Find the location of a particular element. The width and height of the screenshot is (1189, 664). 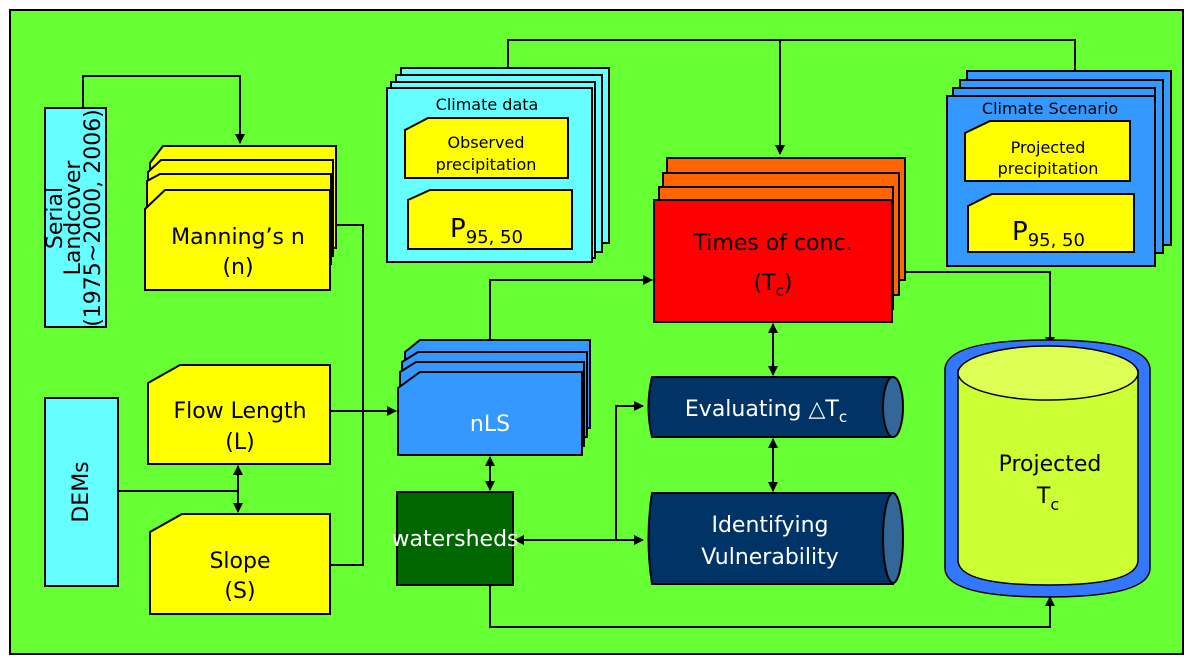

evaluating-label: Evaluating △Tc is located at coordinates (766, 411).